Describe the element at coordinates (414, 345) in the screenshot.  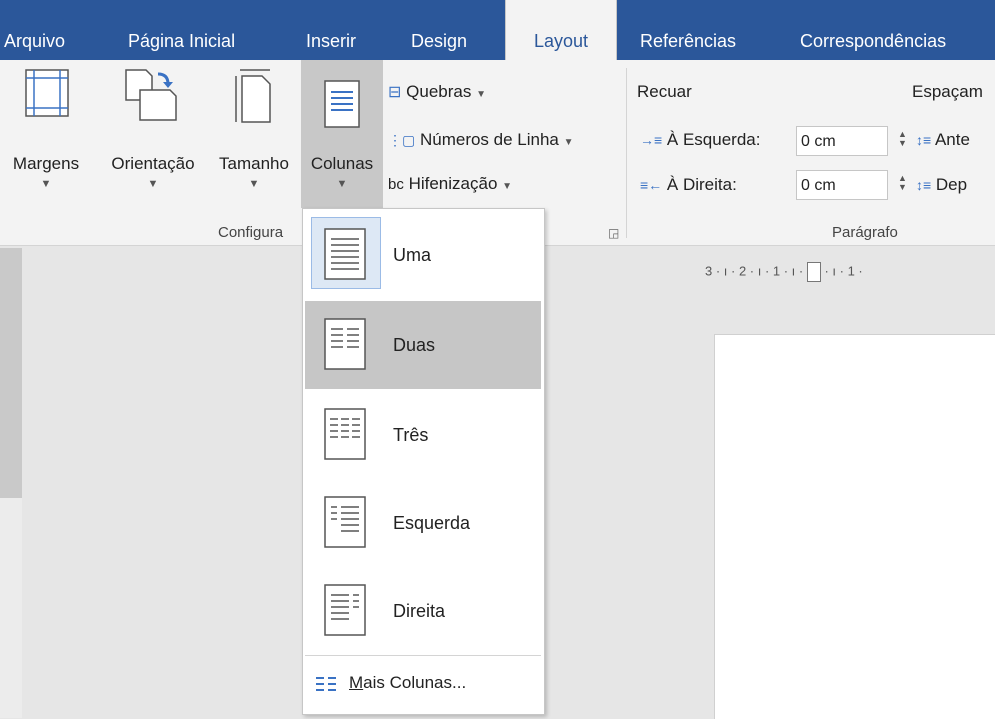
I see `menu-item-duas-label: Duas` at that location.